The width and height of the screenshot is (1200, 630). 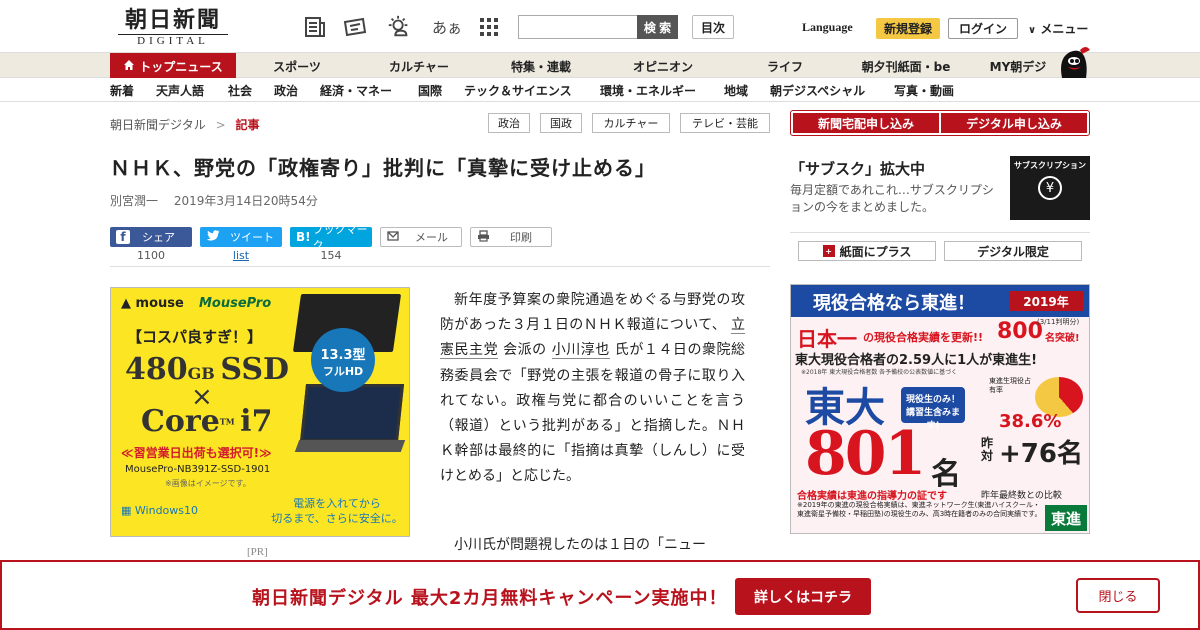 I want to click on logo-ja: 朝日新聞, so click(x=172, y=20).